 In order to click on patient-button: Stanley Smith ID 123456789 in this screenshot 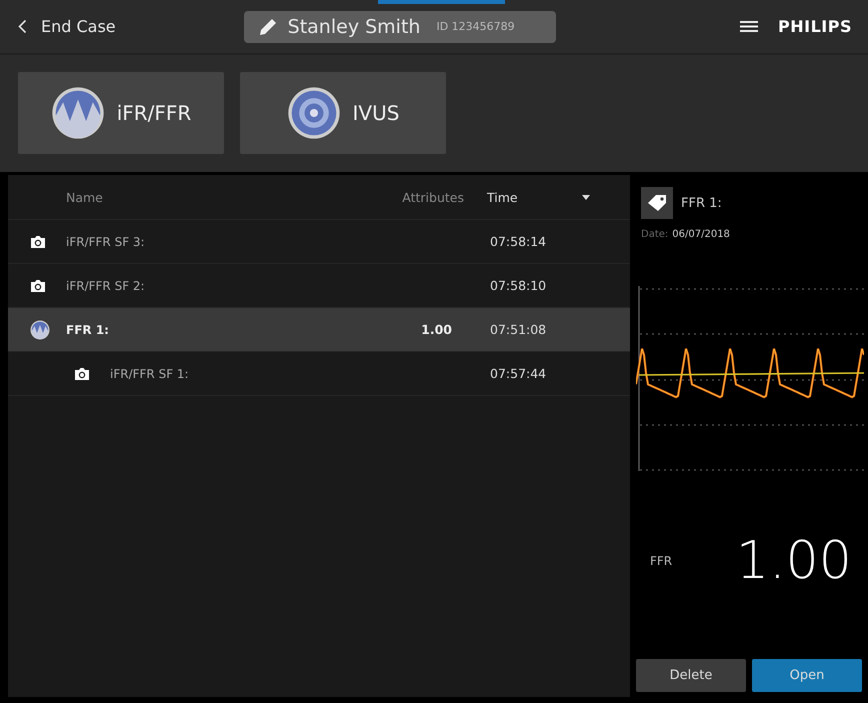, I will do `click(400, 26)`.